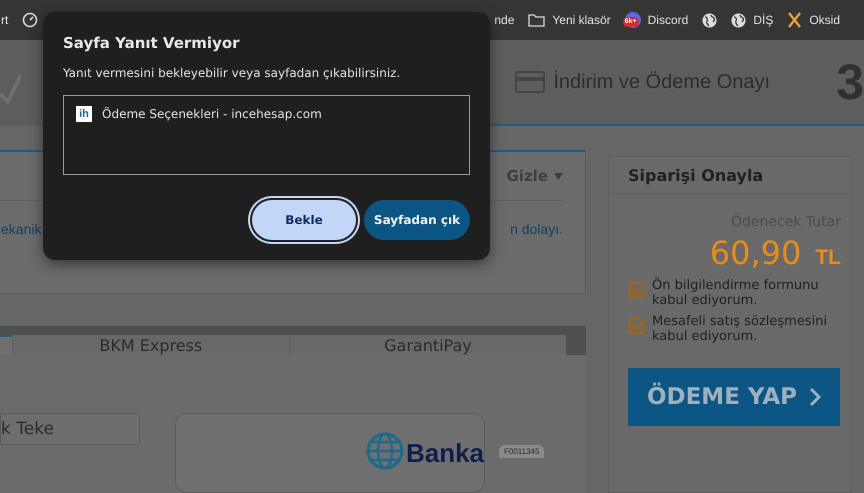 The image size is (864, 493). What do you see at coordinates (30, 20) in the screenshot?
I see `bookmark-gauge-icon` at bounding box center [30, 20].